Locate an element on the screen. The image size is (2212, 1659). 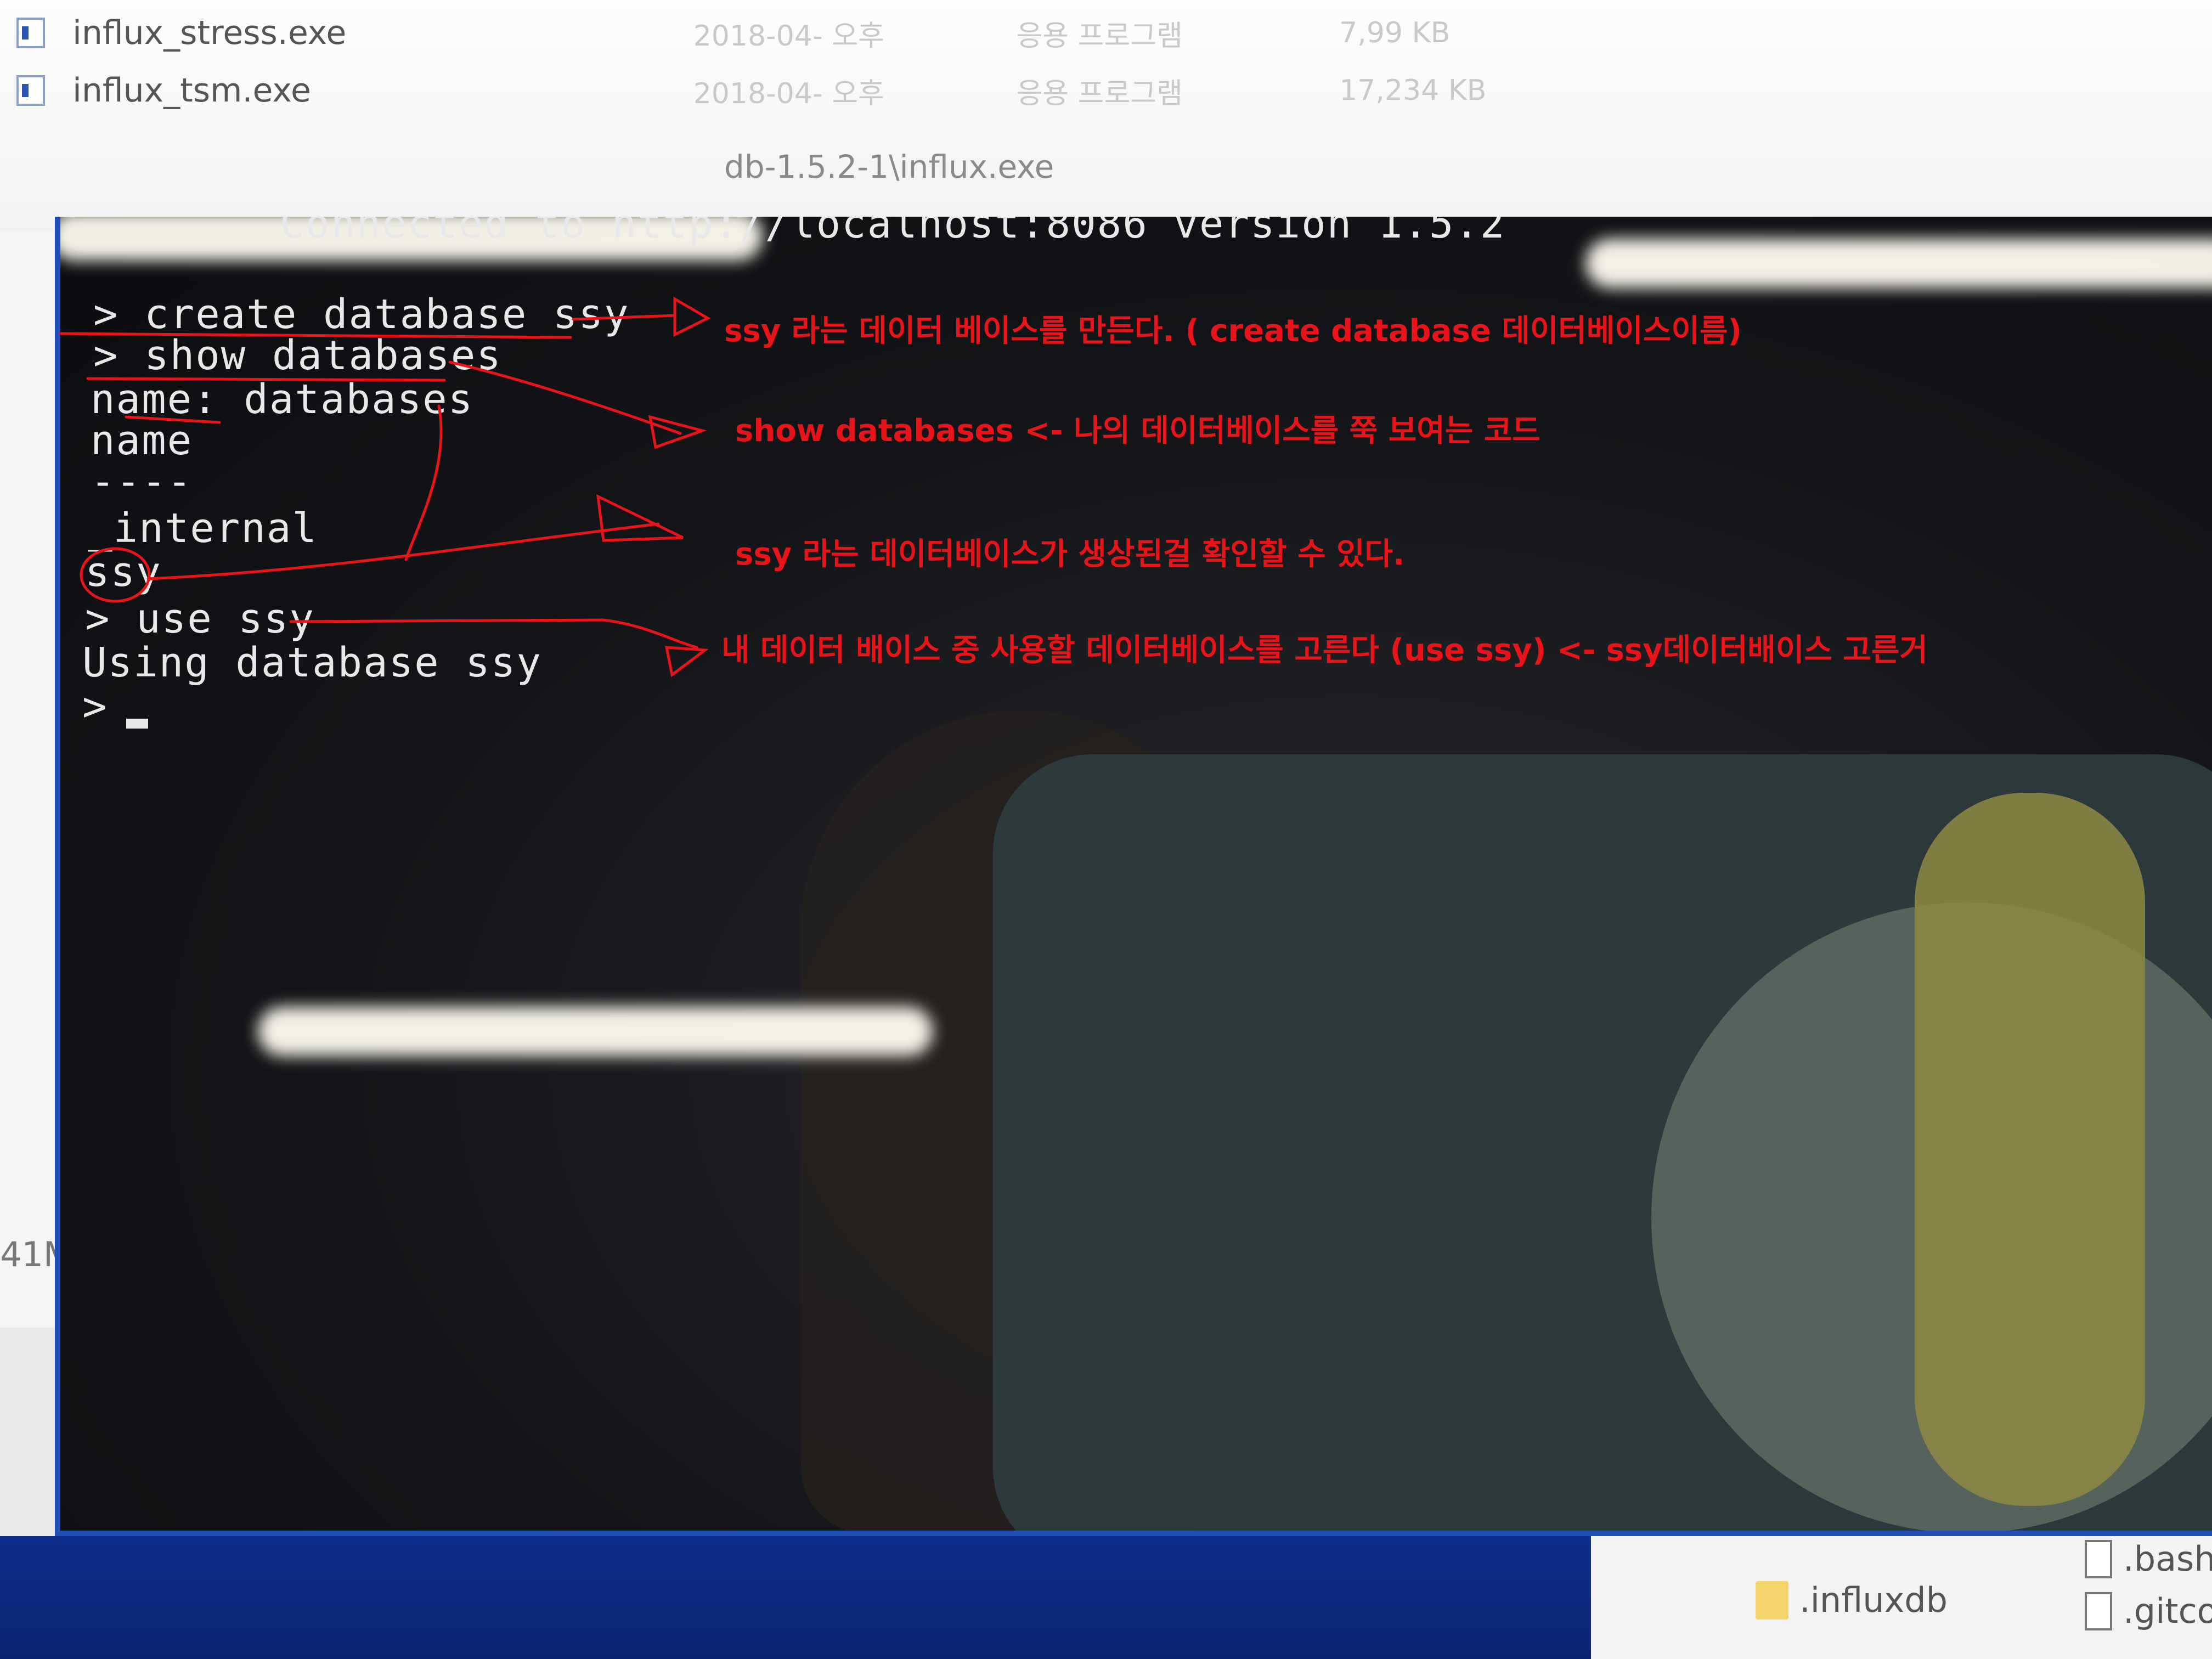
file-item: .gitco is located at coordinates (2148, 1611).